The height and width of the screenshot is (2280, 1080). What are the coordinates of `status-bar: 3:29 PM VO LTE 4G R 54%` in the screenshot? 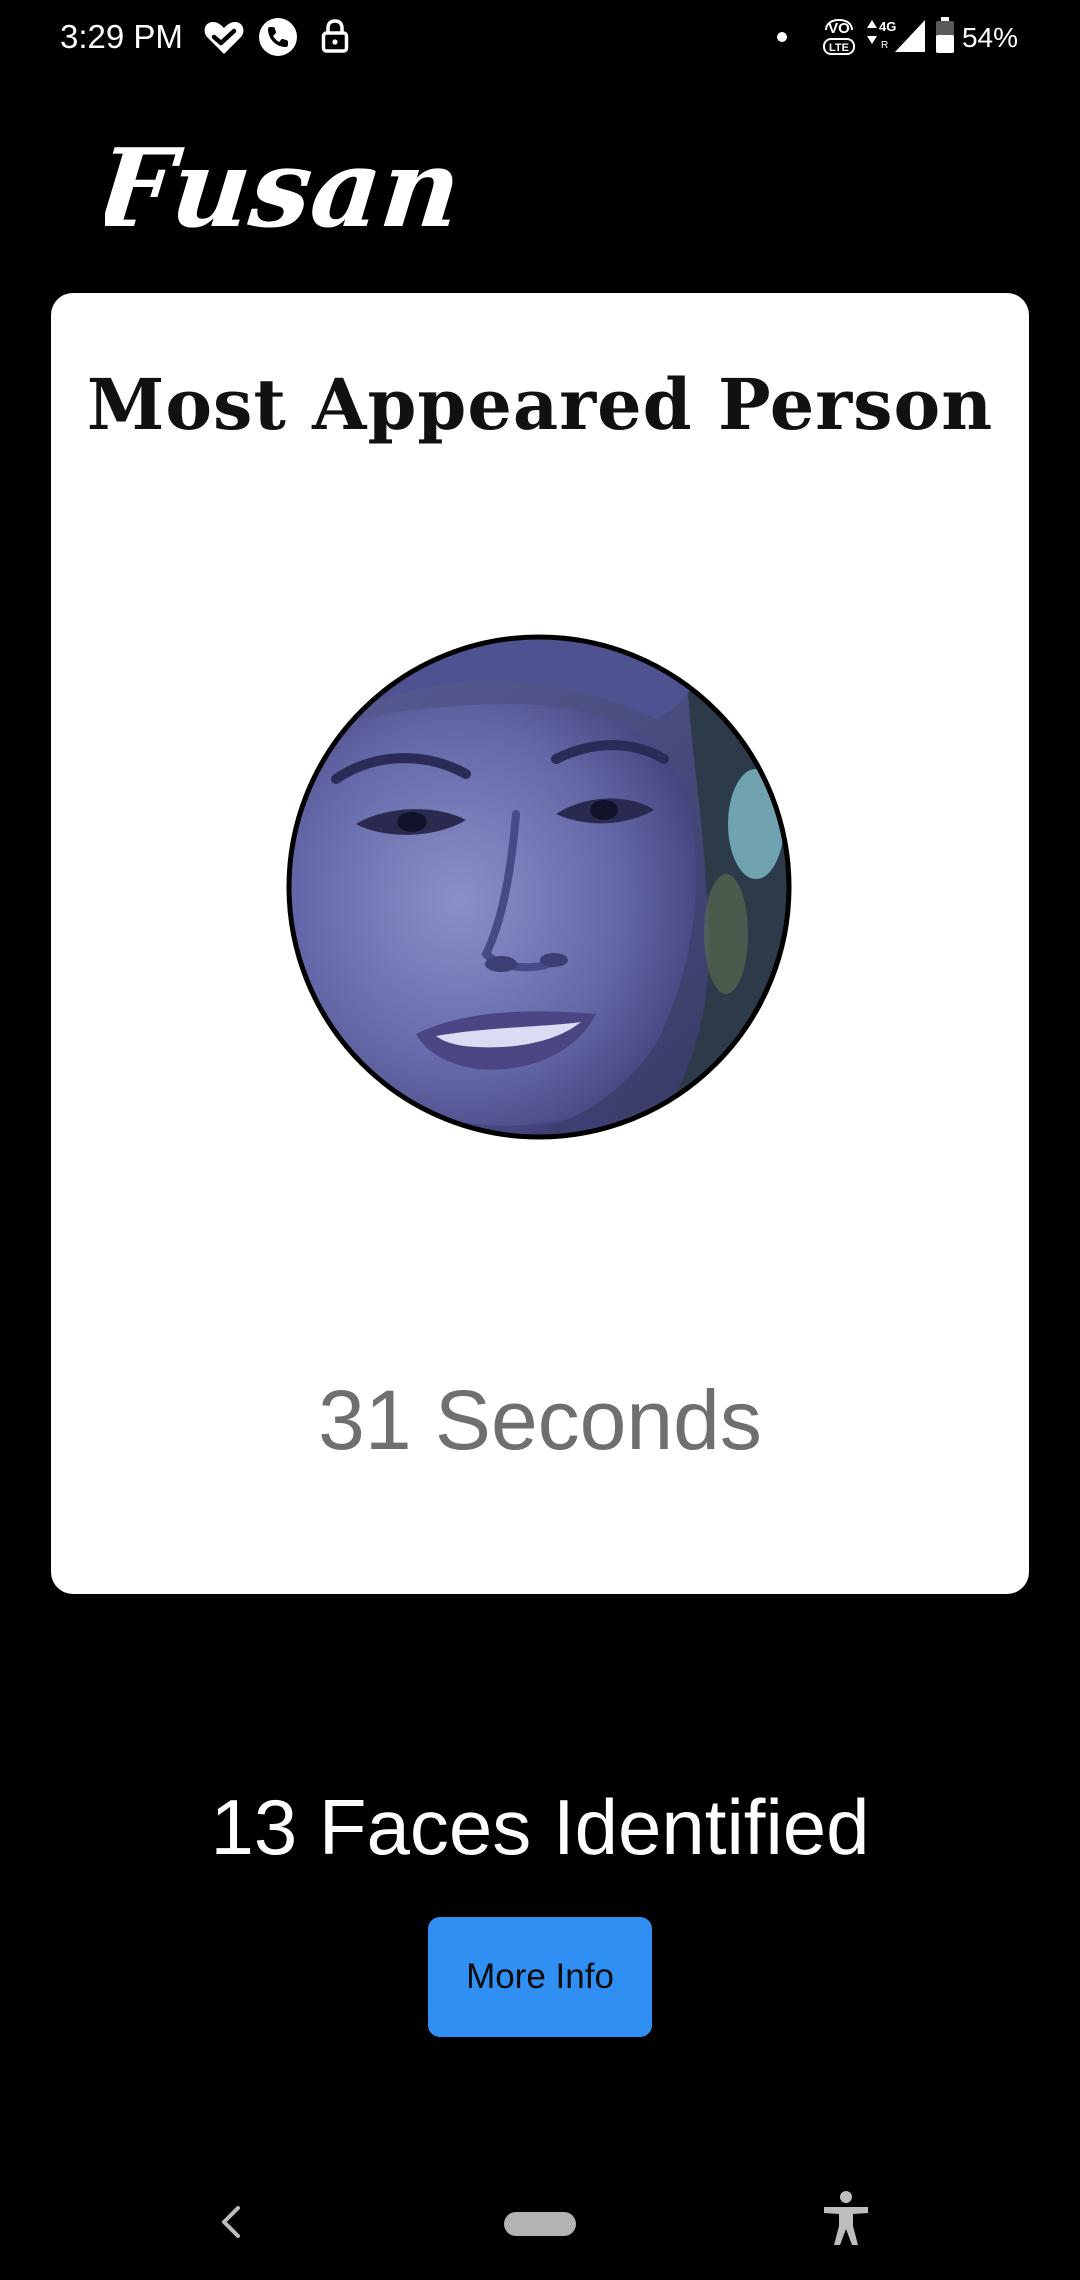 It's located at (540, 38).